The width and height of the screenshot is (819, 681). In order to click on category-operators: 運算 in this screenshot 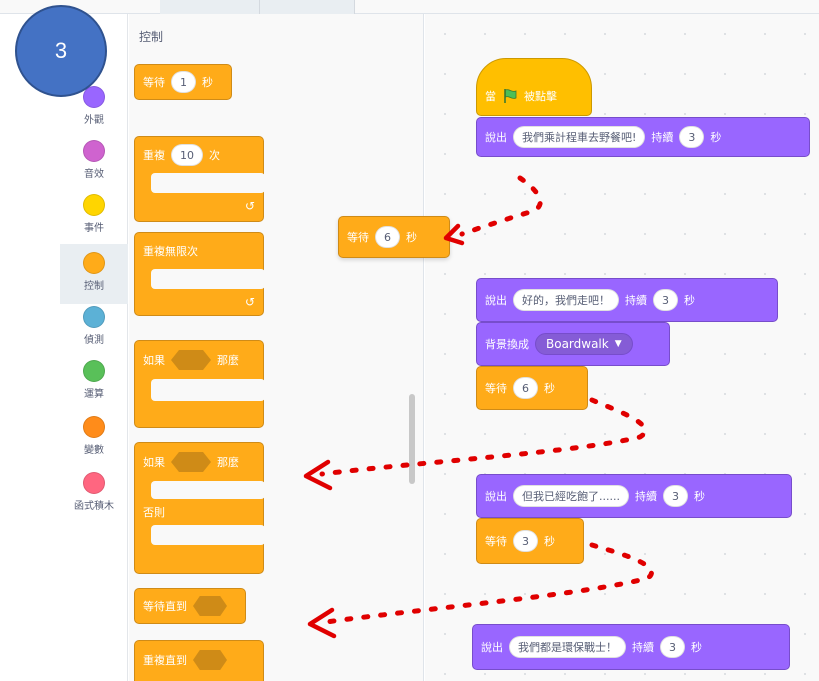, I will do `click(94, 387)`.